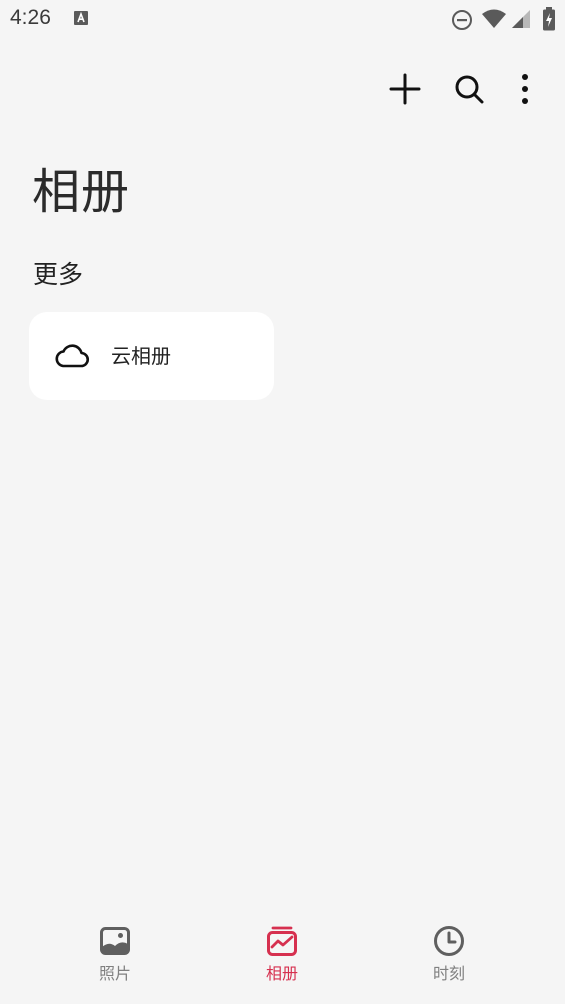  I want to click on more-options-button, so click(525, 89).